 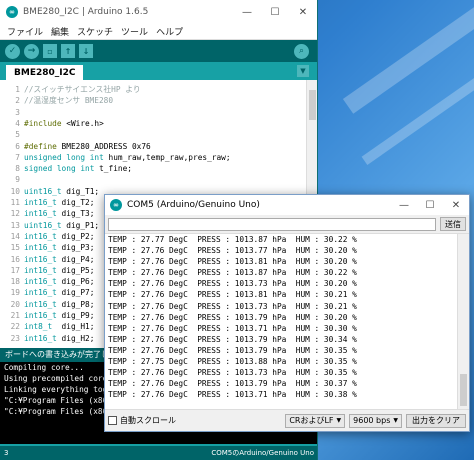 What do you see at coordinates (40, 146) in the screenshot?
I see `code-token: #define` at bounding box center [40, 146].